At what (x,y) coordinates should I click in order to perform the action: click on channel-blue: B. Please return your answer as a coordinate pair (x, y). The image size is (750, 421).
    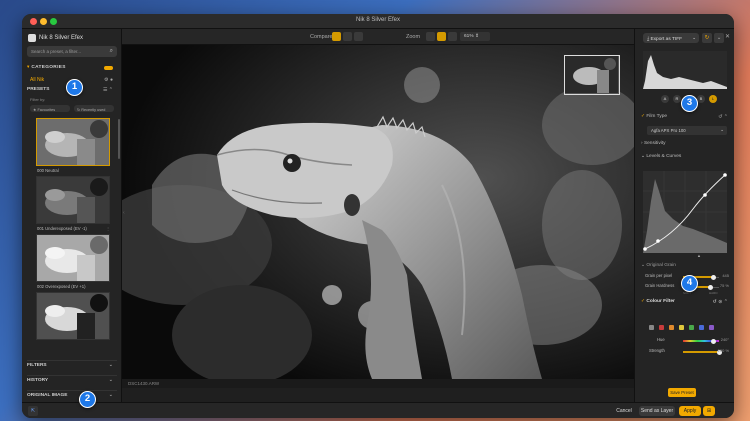
    Looking at the image, I should click on (701, 99).